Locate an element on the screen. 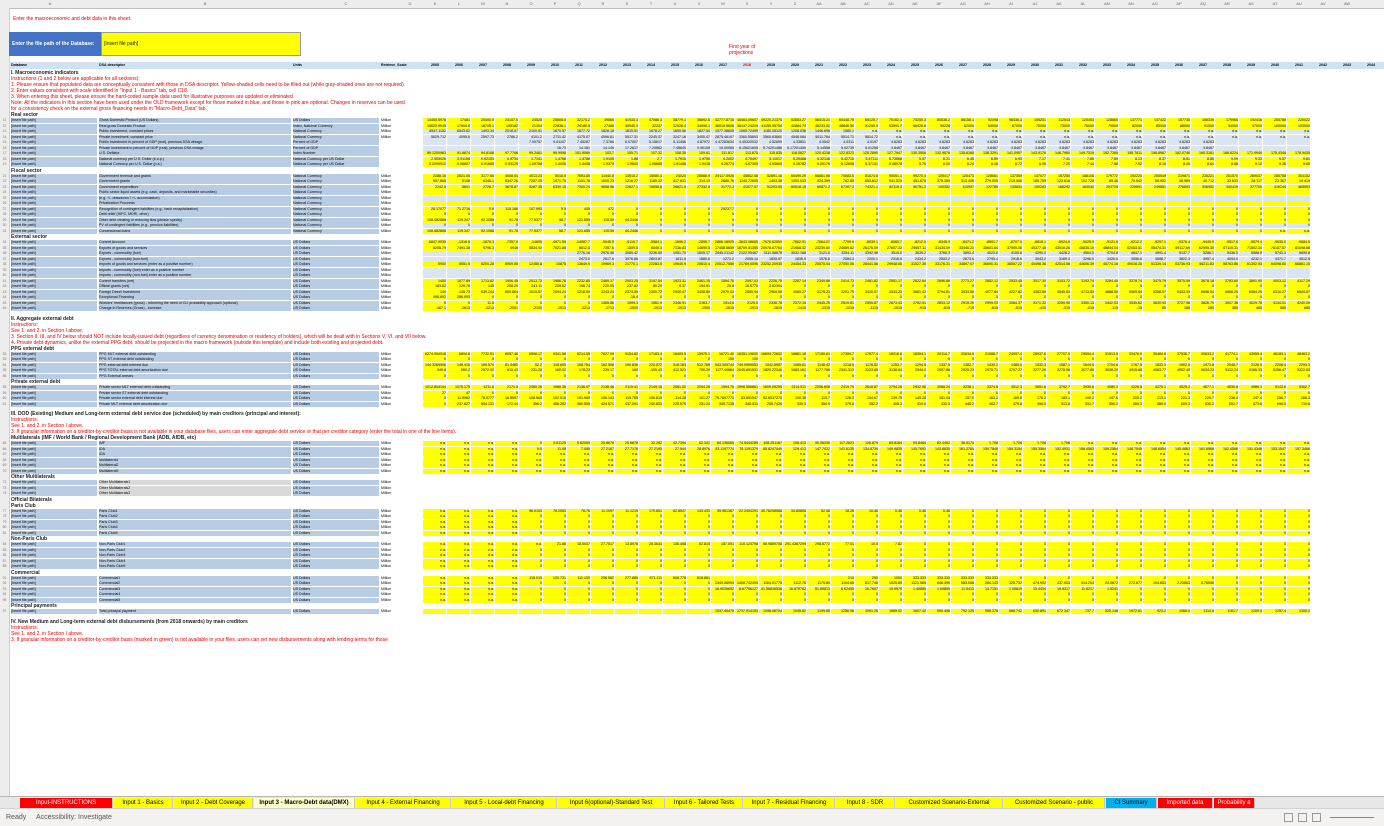 The height and width of the screenshot is (826, 1384). cell-value: -1013 is located at coordinates (674, 308).